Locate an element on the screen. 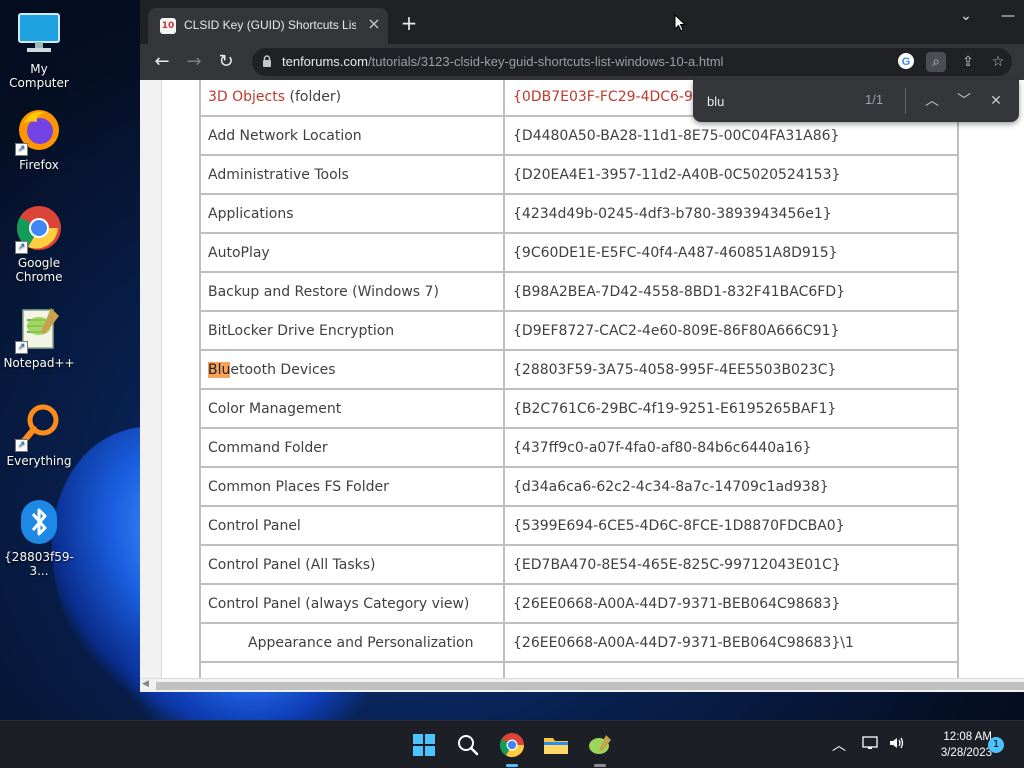 Image resolution: width=1024 pixels, height=768 pixels. clock-date: 3/28/2023 is located at coordinates (966, 753).